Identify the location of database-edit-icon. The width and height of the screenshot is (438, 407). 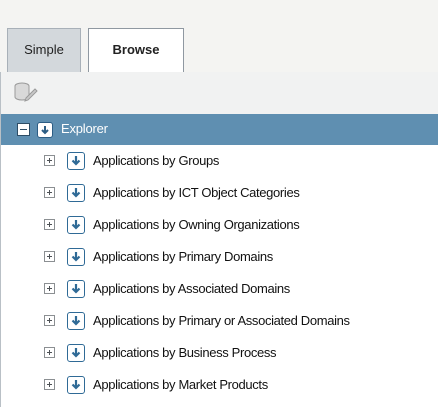
(26, 92).